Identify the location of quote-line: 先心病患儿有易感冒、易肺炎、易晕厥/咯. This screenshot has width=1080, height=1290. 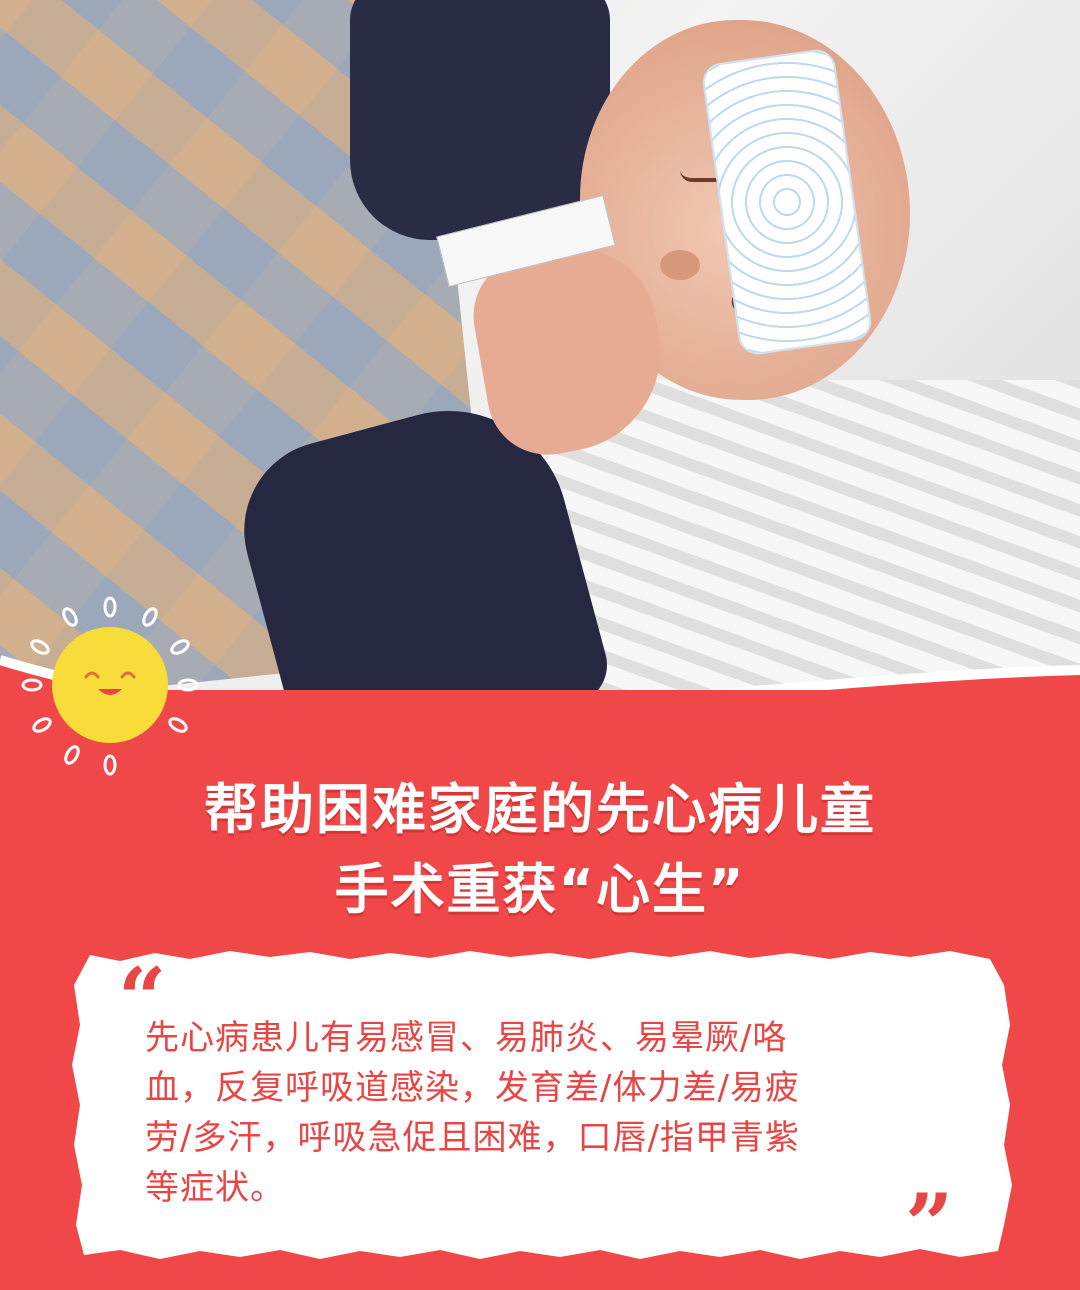
(466, 1038).